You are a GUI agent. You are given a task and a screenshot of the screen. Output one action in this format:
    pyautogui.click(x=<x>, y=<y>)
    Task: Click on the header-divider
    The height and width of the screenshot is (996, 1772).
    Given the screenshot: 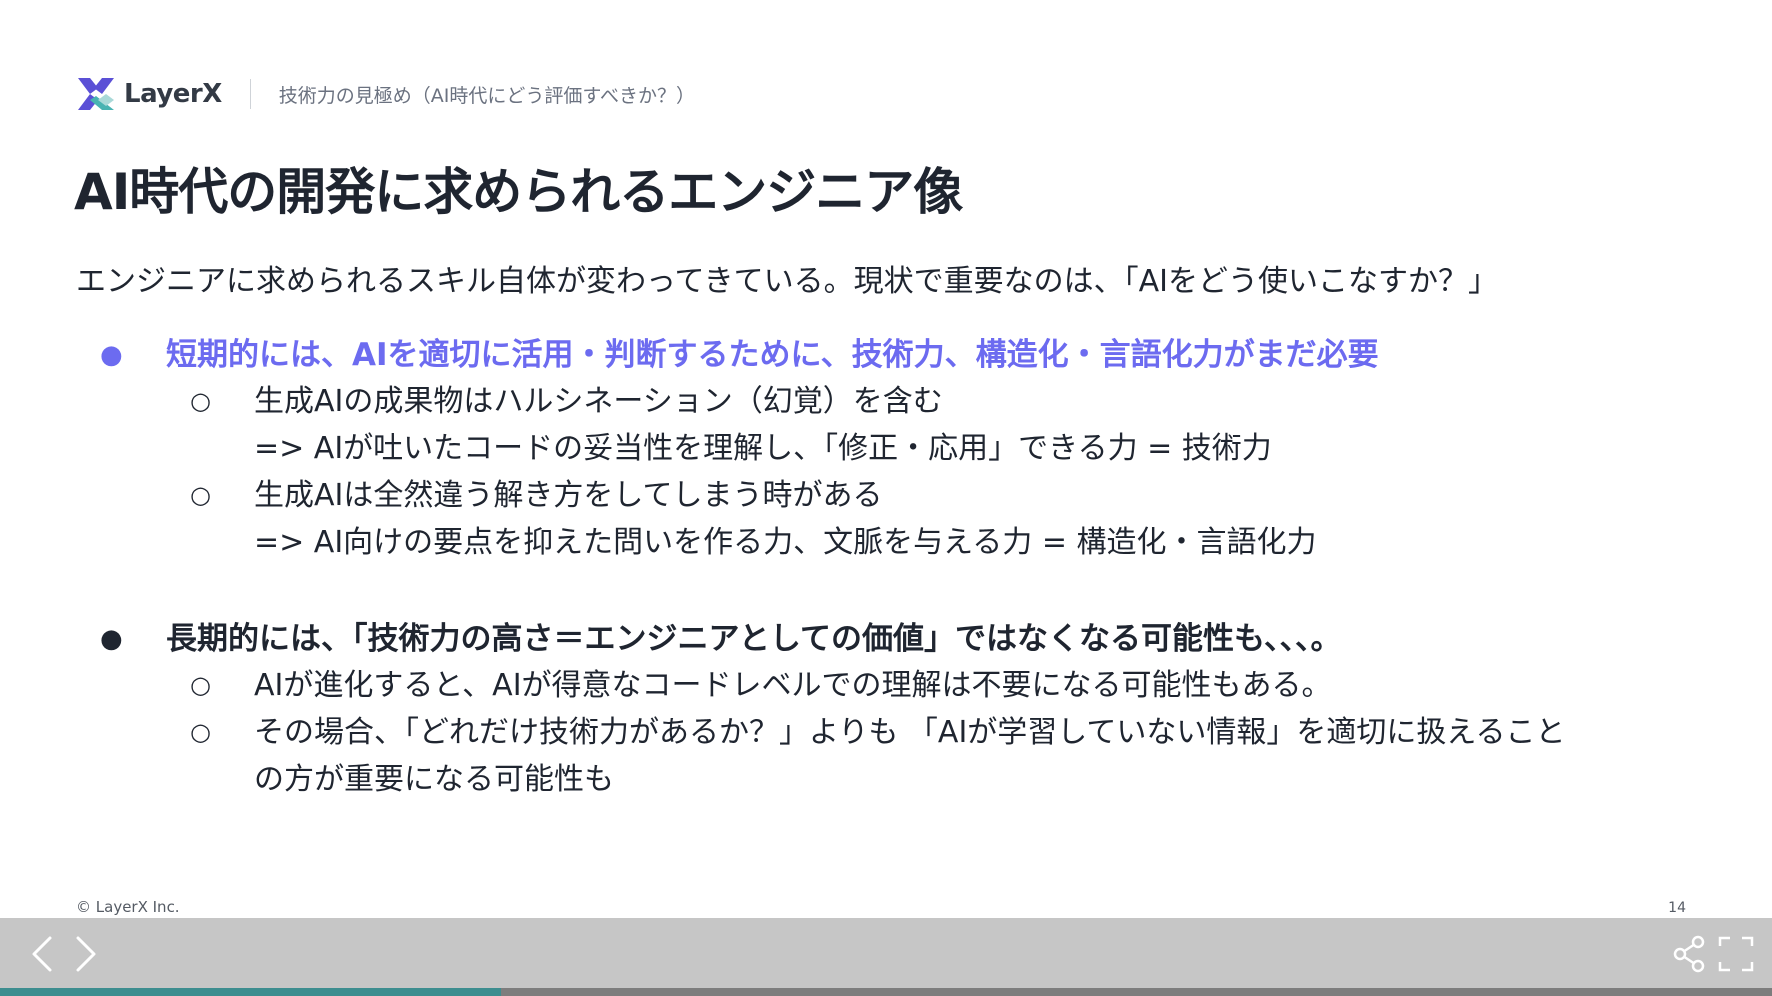 What is the action you would take?
    pyautogui.click(x=250, y=94)
    